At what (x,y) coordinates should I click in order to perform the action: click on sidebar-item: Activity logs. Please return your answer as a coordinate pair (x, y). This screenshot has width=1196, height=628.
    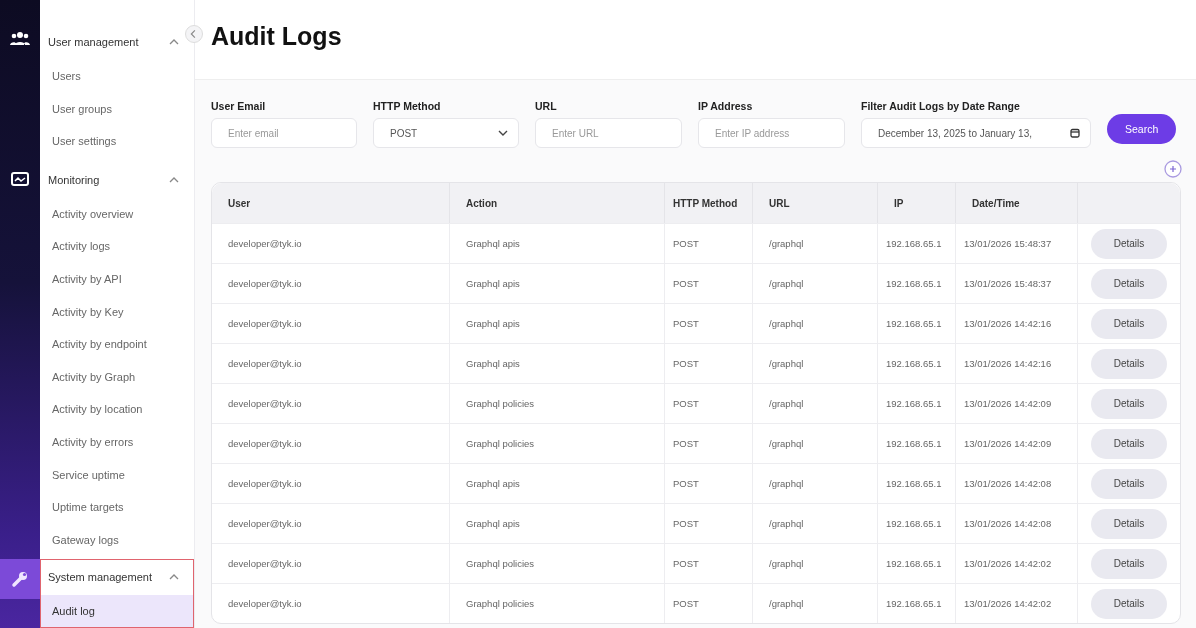
    Looking at the image, I should click on (117, 246).